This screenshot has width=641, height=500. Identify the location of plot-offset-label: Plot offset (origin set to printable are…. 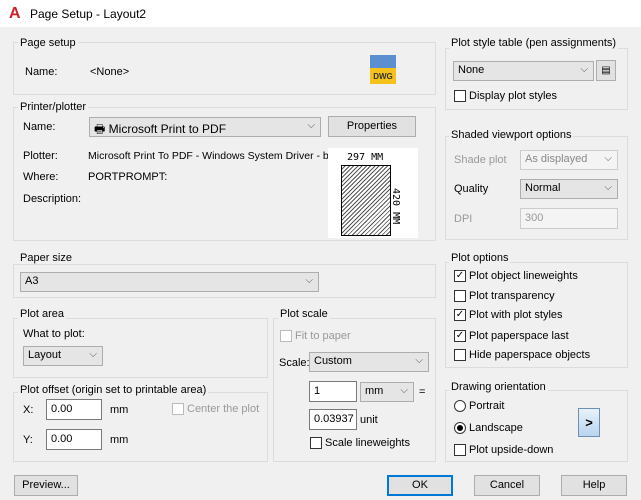
(113, 390).